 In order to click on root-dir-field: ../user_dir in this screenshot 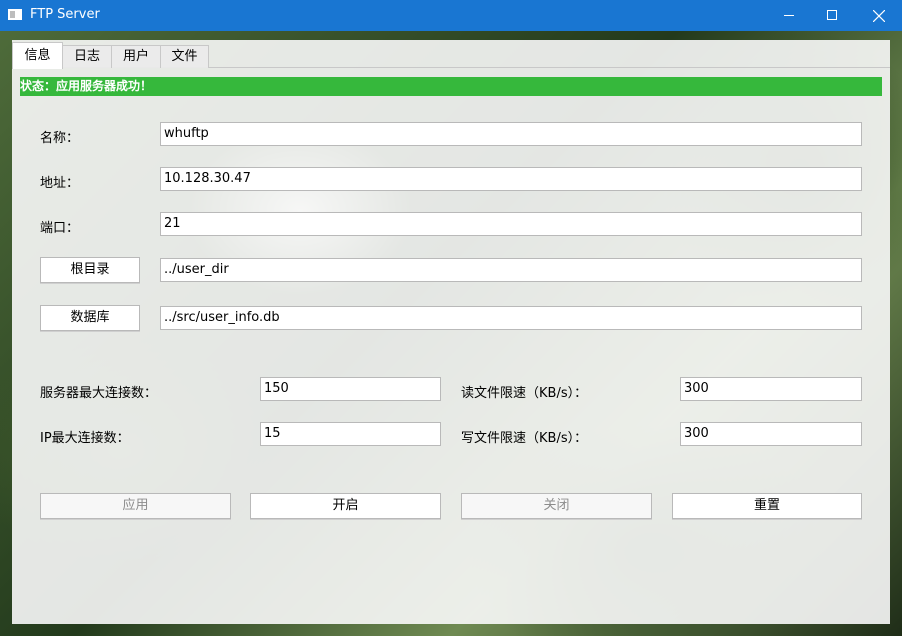, I will do `click(511, 270)`.